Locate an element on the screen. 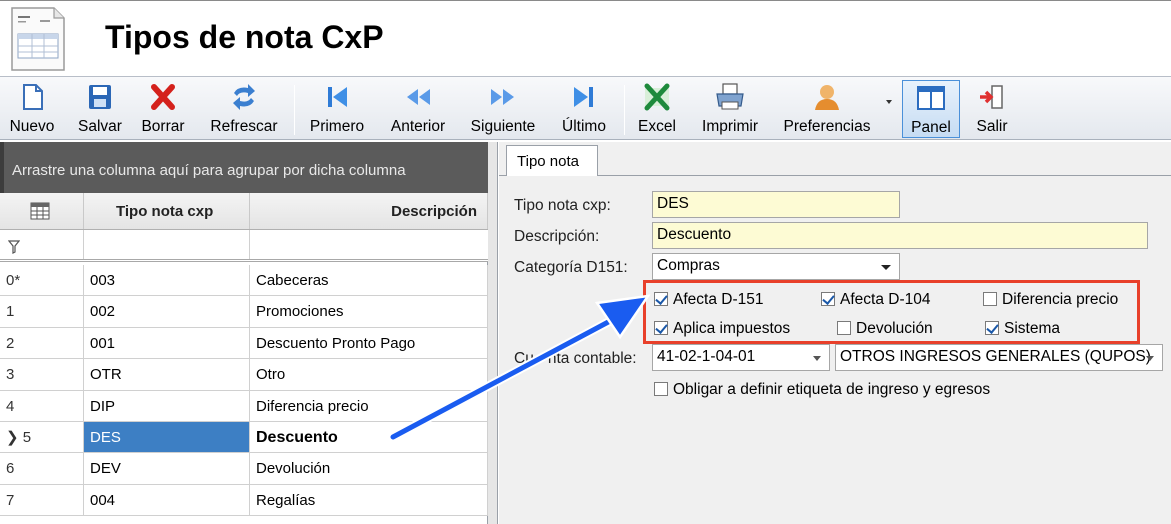 This screenshot has height=524, width=1171. highlight-box is located at coordinates (891, 312).